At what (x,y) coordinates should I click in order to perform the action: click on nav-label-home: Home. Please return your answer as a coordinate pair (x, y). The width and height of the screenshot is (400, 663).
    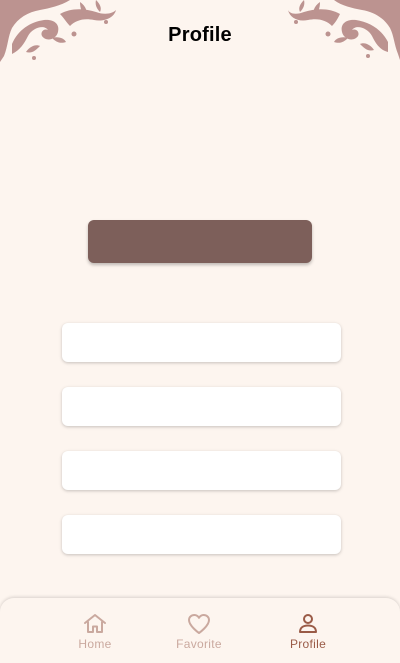
    Looking at the image, I should click on (95, 644).